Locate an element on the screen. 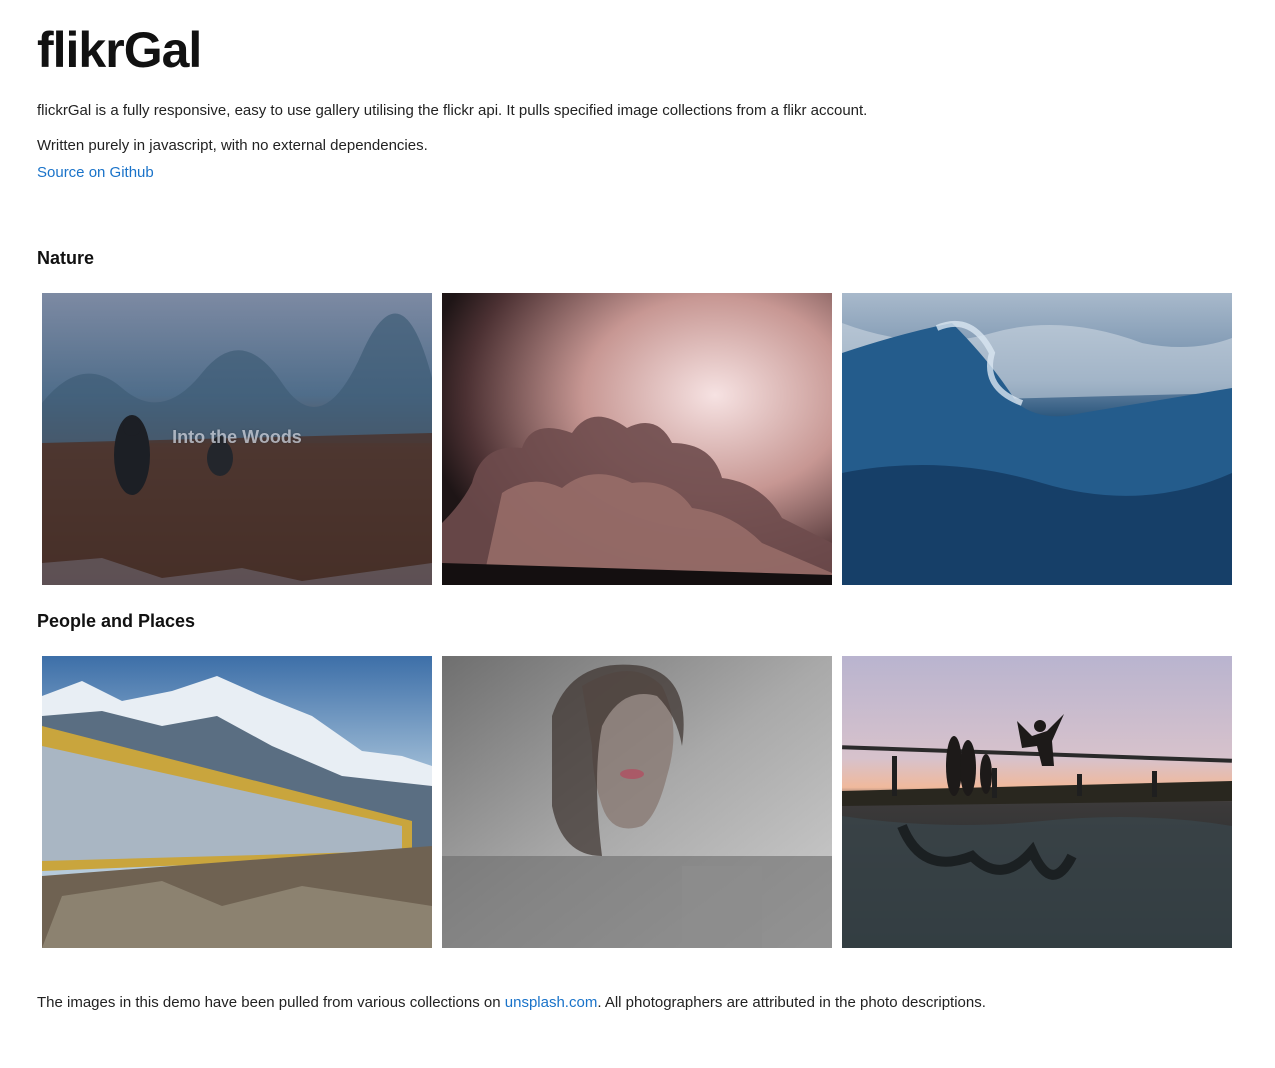 This screenshot has height=1068, width=1275. photo-thumbnail-ocean-wave is located at coordinates (1037, 439).